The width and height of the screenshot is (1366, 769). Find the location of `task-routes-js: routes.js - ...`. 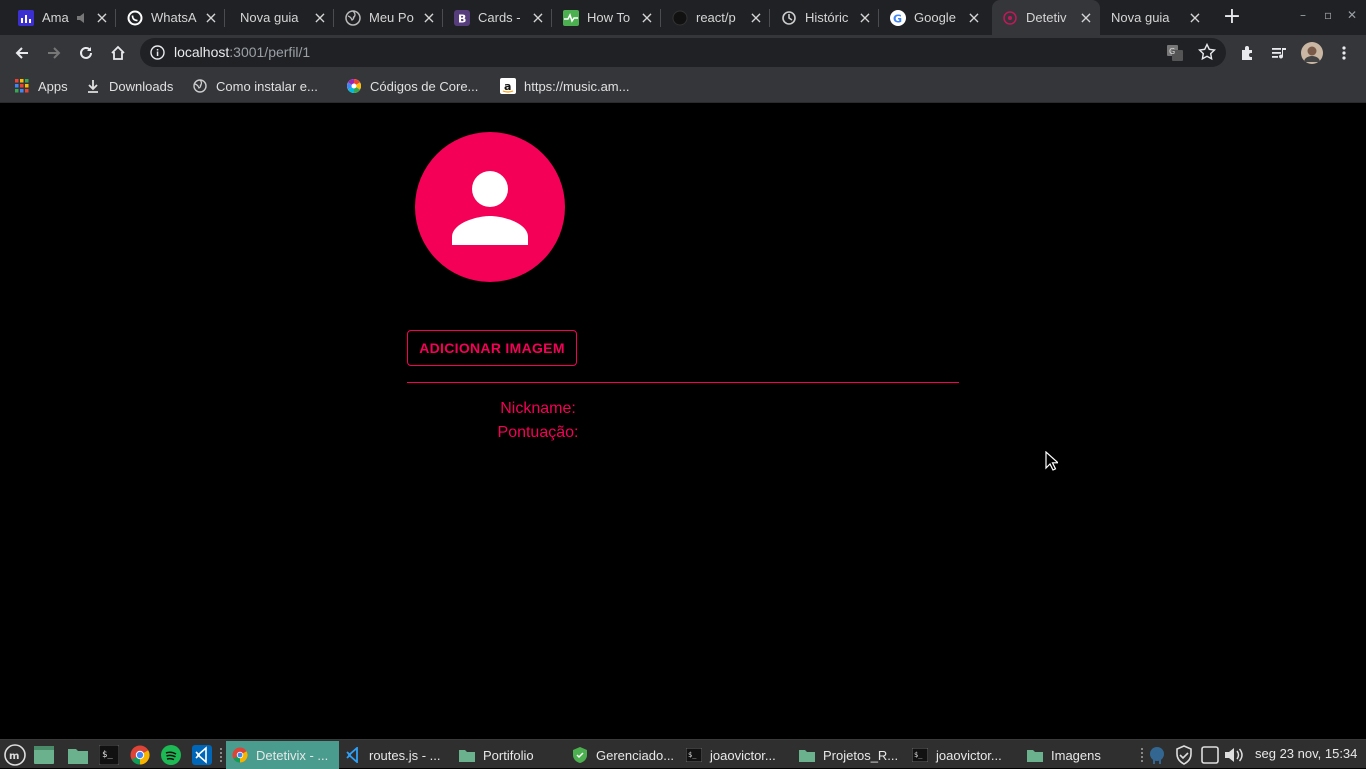

task-routes-js: routes.js - ... is located at coordinates (395, 755).